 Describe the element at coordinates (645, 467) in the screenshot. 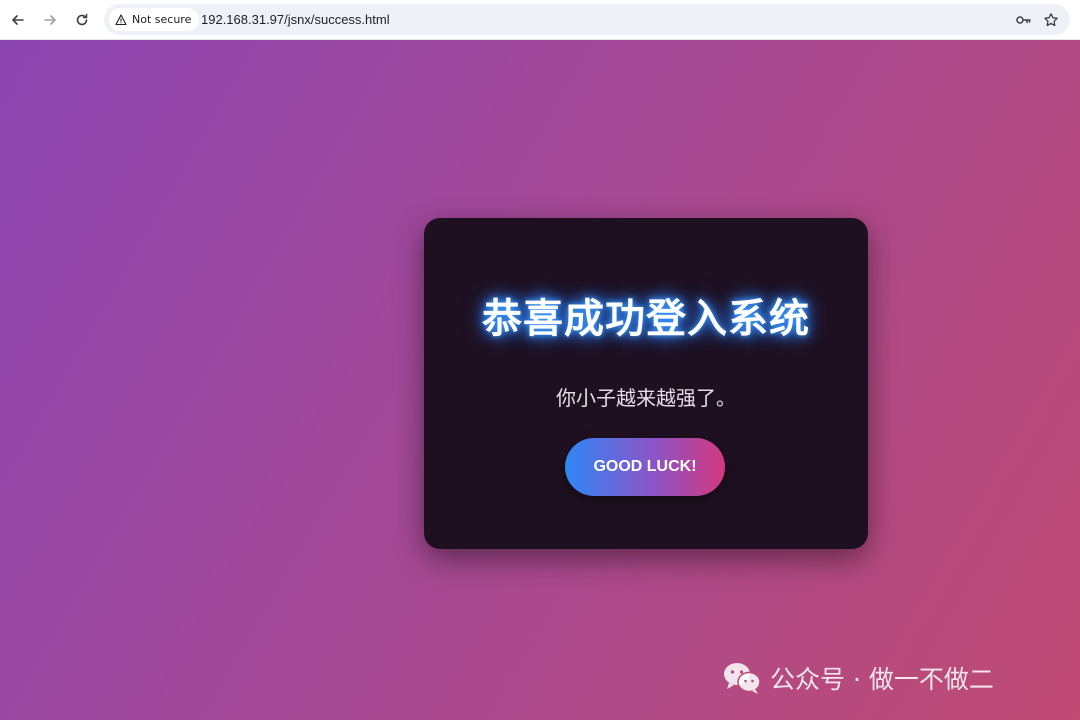

I see `good-luck-button: GOOD LUCK!` at that location.